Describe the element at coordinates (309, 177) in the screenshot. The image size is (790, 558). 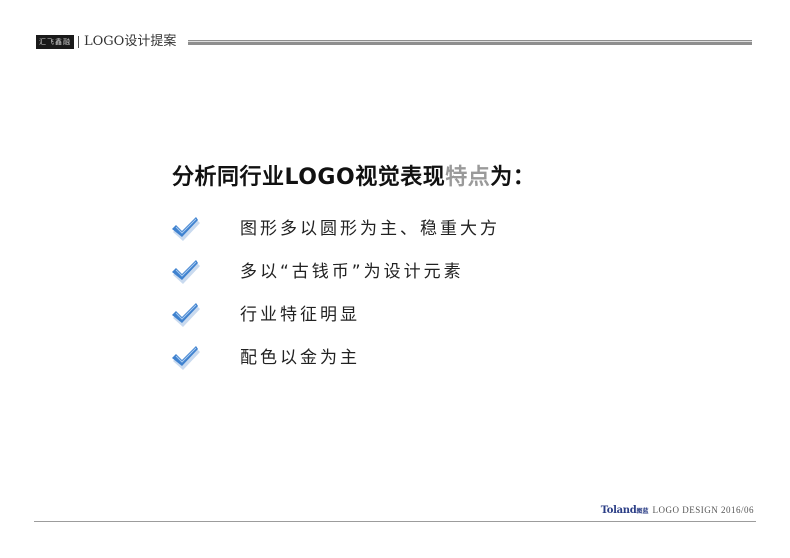
I see `heading-main: 分析同行业LOGO视觉表现` at that location.